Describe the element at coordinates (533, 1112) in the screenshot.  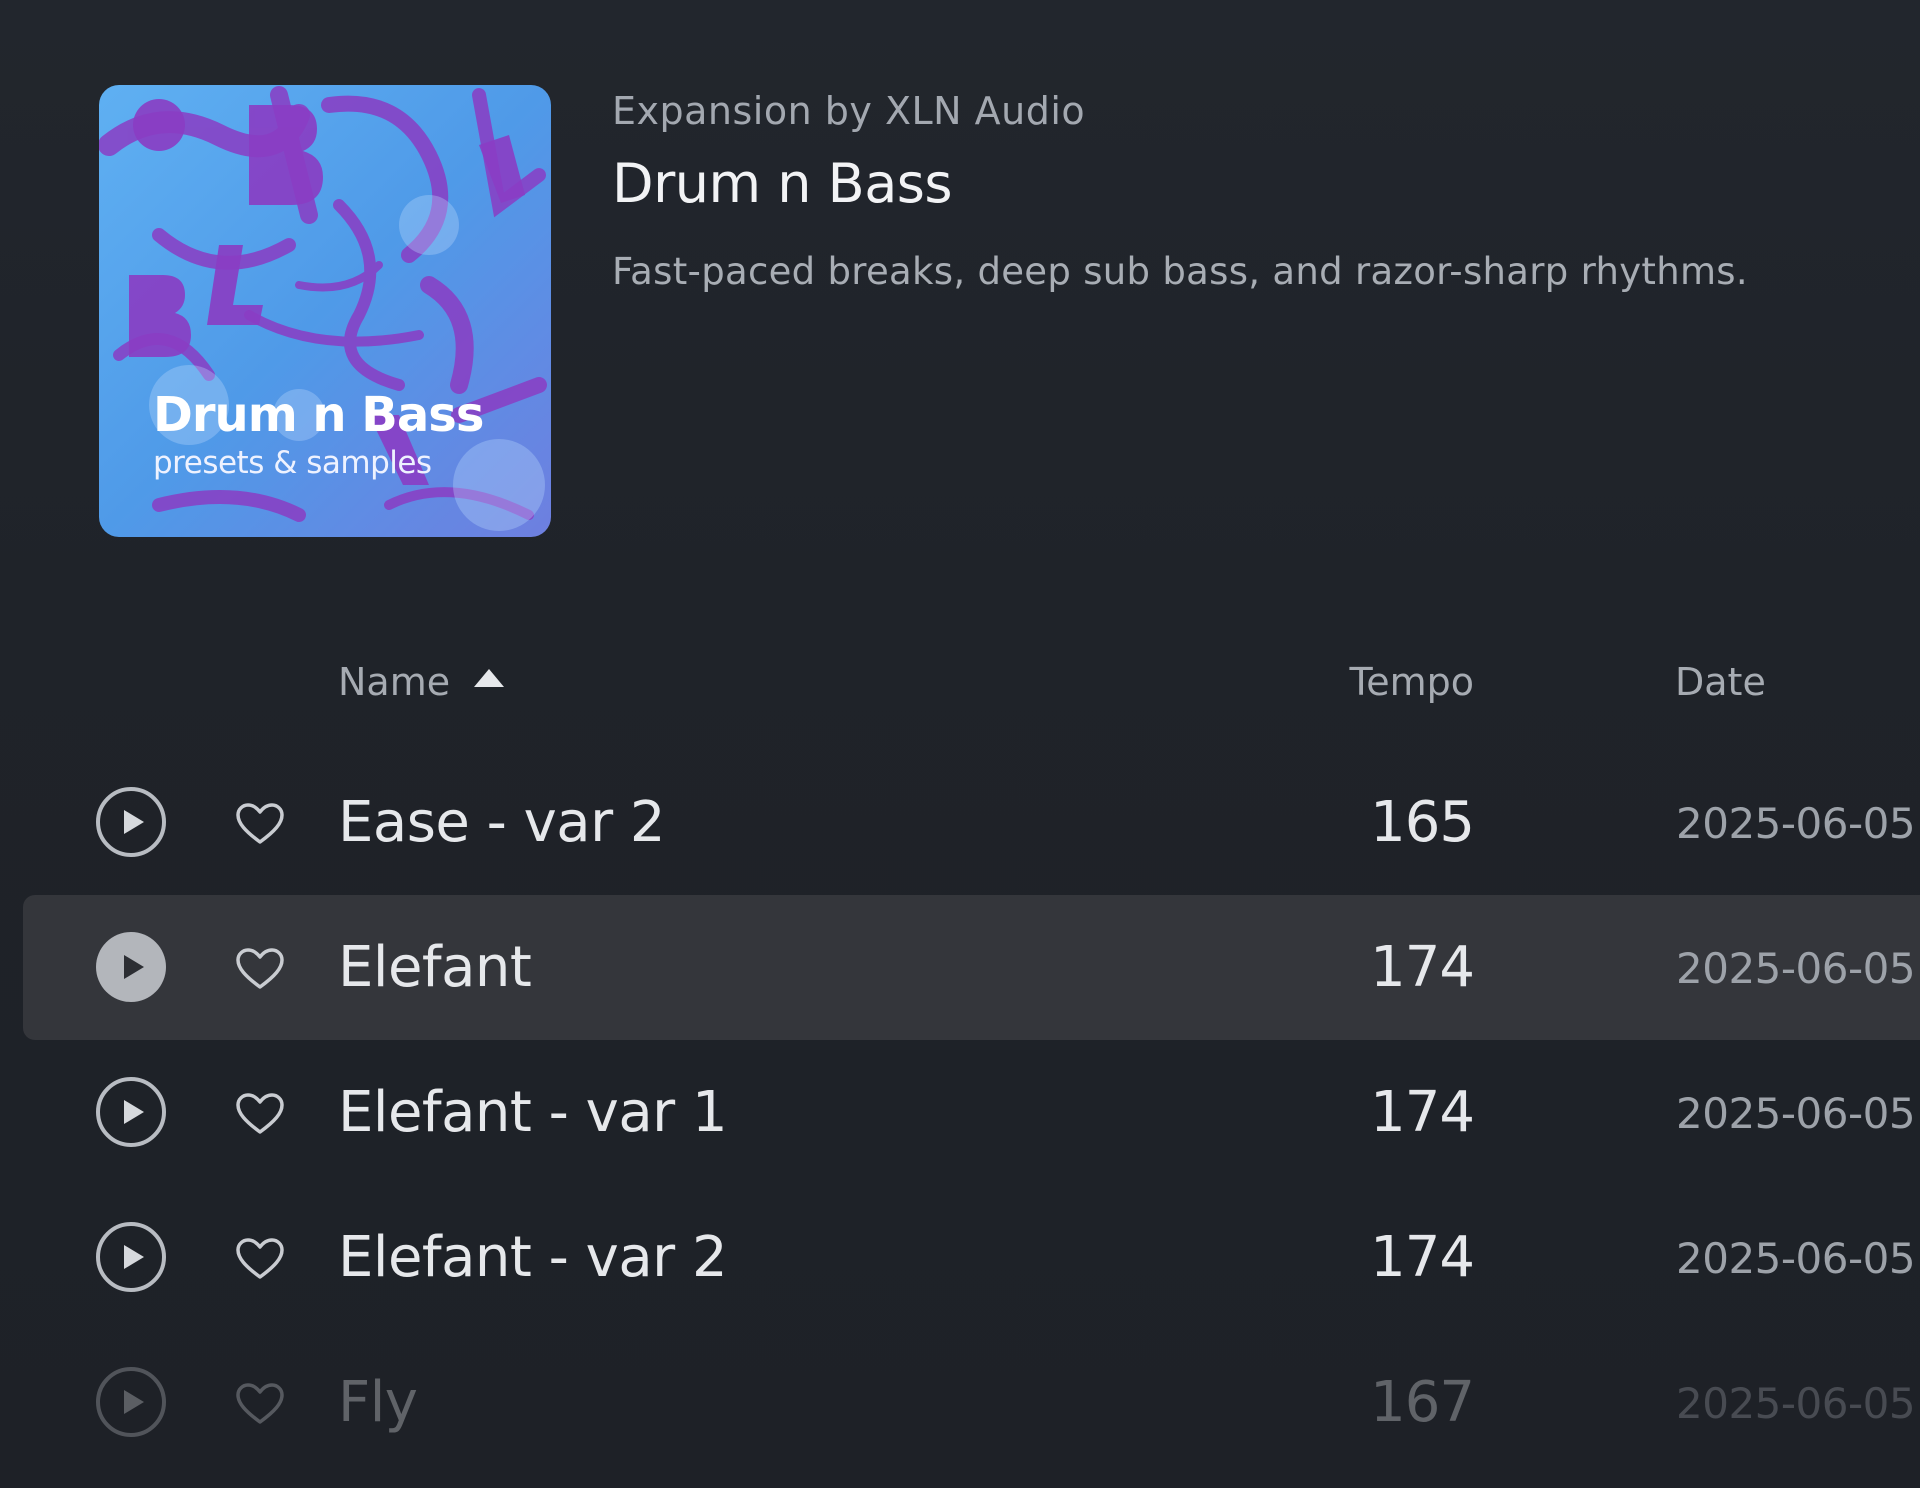
I see `track-name: Elefant - var 1` at that location.